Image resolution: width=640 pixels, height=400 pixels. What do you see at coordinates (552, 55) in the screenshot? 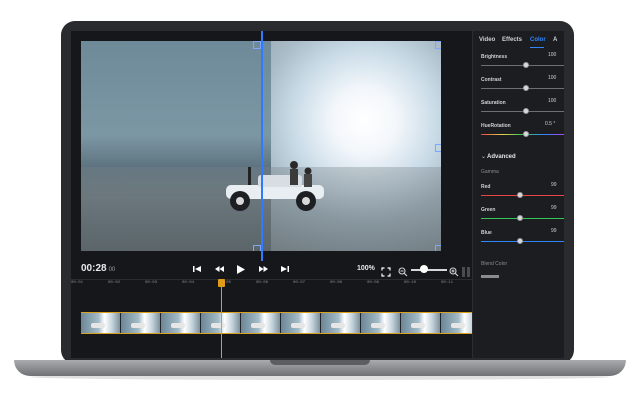
I see `brightness-value: 100` at bounding box center [552, 55].